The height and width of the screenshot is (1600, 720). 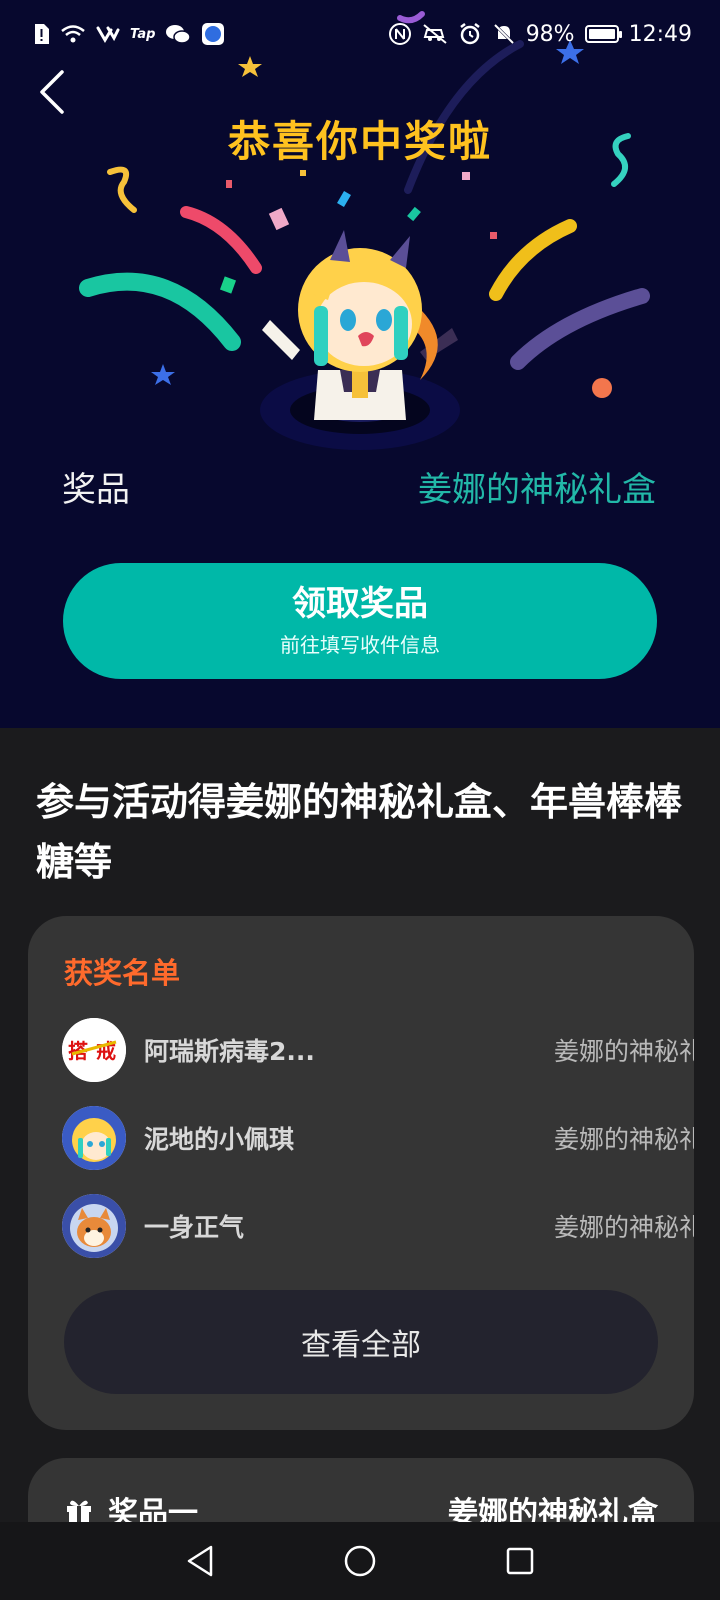 I want to click on circle-home-icon, so click(x=360, y=1561).